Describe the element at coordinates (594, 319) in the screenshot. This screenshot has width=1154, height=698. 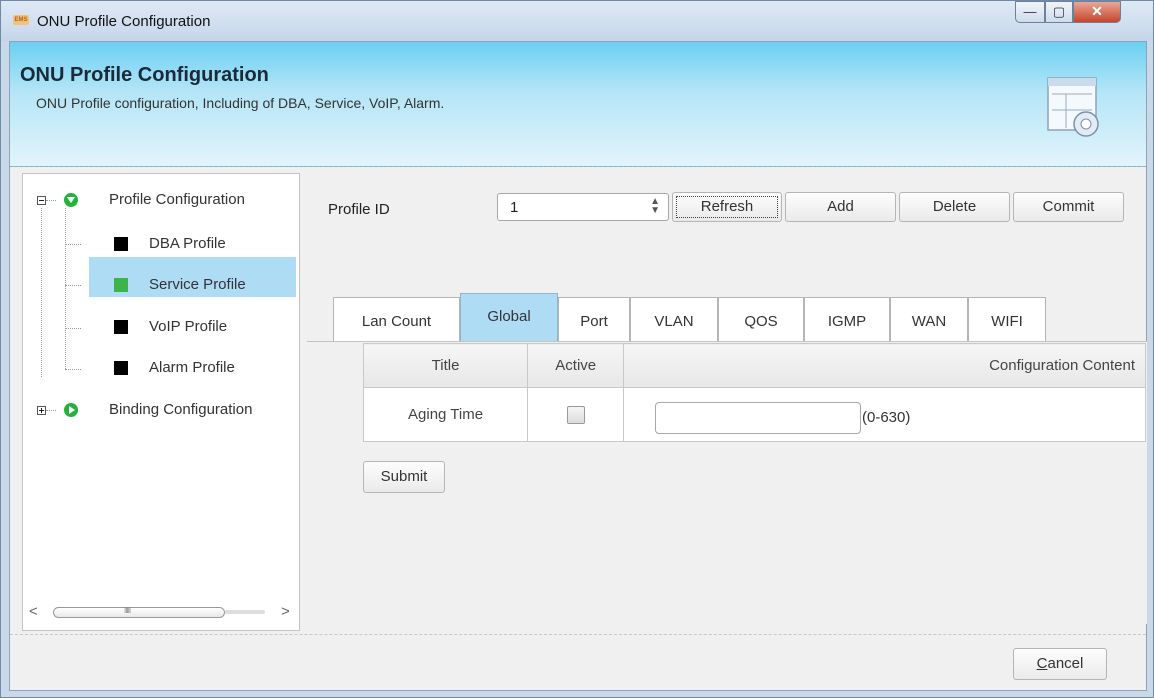
I see `tab-port: Port` at that location.